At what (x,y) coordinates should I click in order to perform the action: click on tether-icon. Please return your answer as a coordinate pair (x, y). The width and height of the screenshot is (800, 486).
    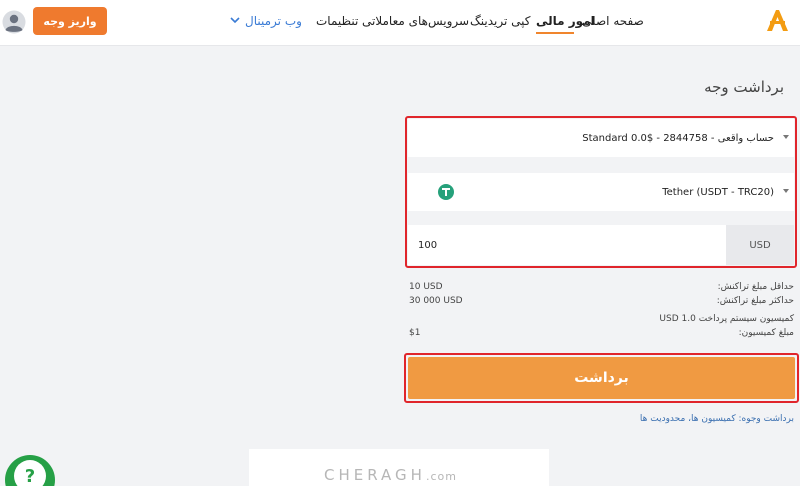
    Looking at the image, I should click on (446, 192).